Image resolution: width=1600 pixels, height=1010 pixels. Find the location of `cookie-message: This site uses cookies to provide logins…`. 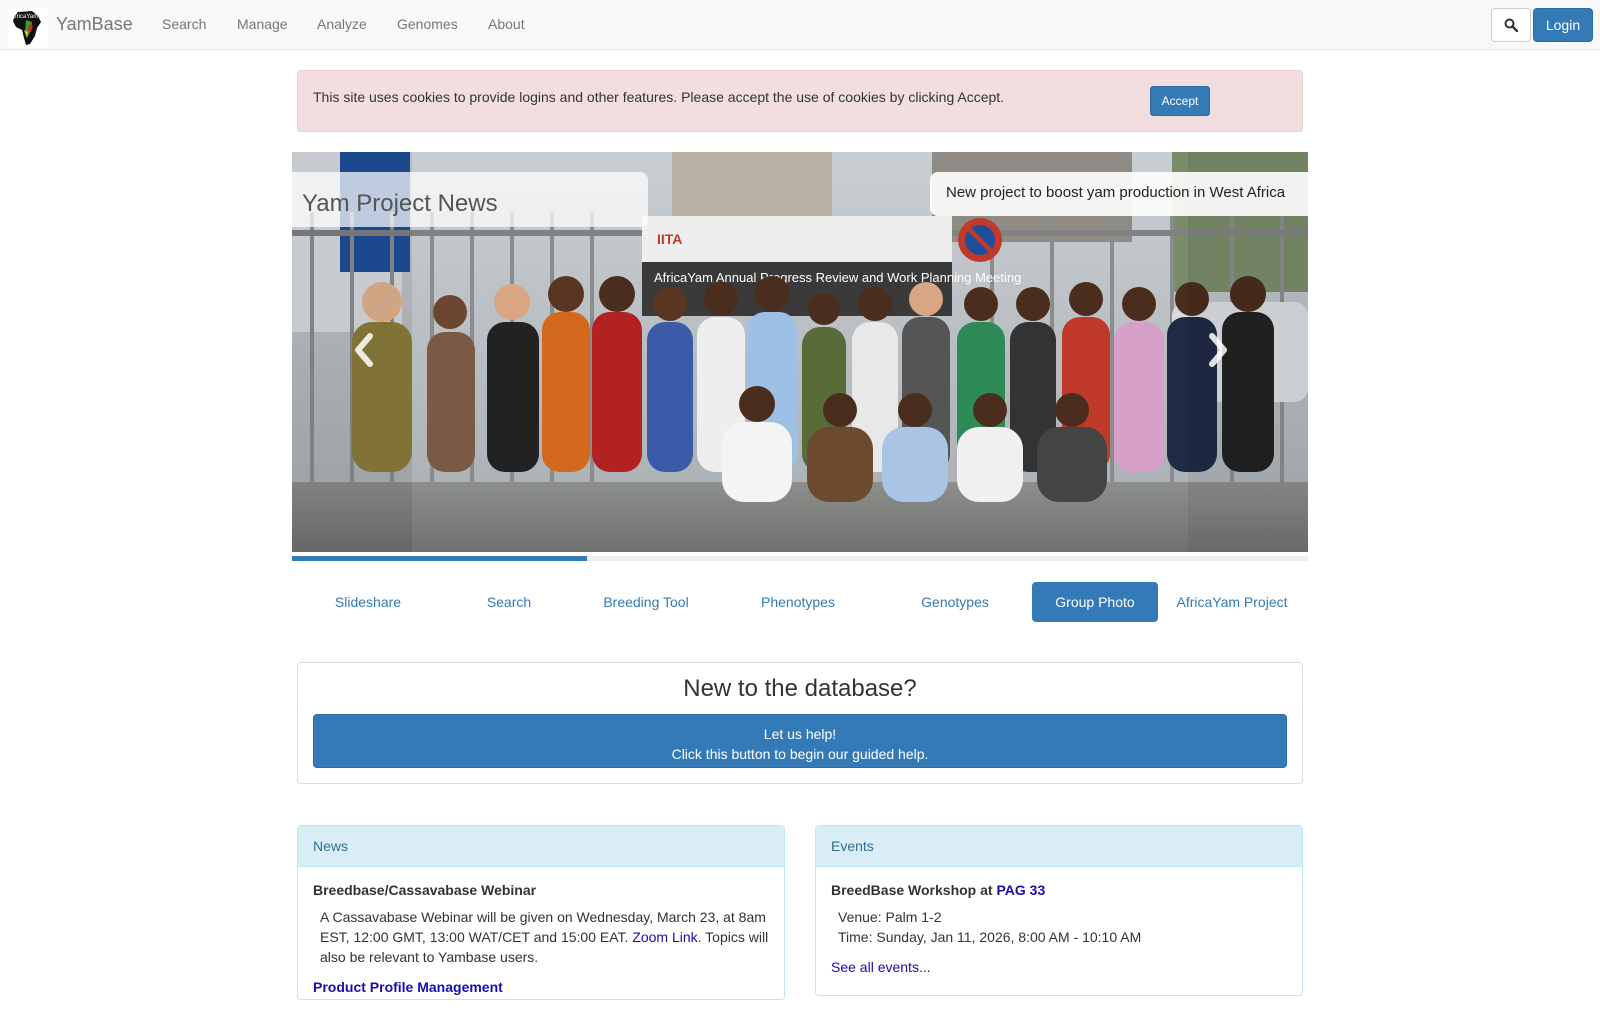

cookie-message: This site uses cookies to provide logins… is located at coordinates (659, 97).